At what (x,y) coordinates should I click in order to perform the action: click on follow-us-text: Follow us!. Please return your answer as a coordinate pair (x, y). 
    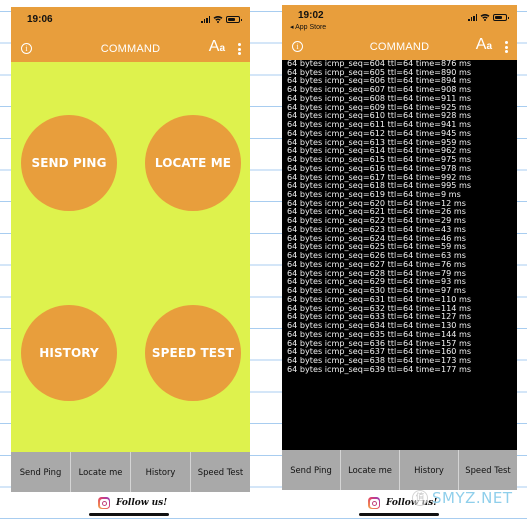
    Looking at the image, I should click on (142, 503).